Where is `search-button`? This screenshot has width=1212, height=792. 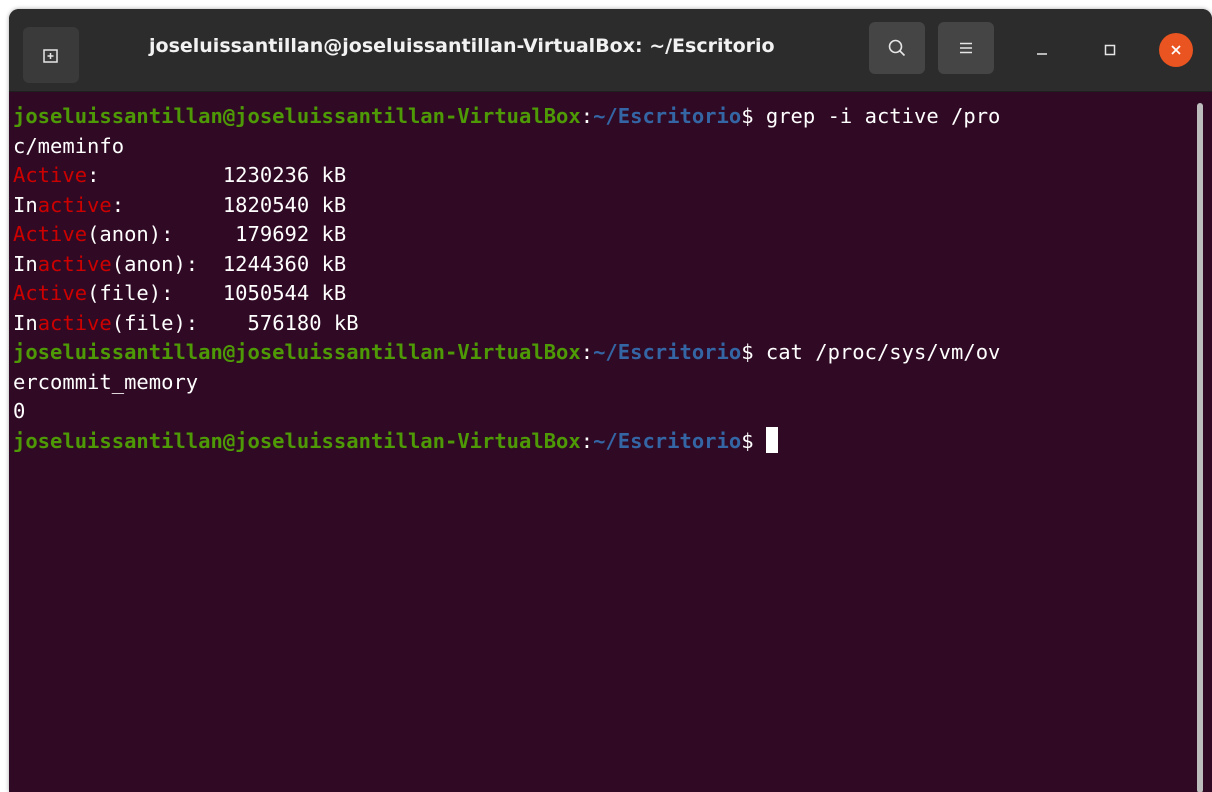 search-button is located at coordinates (897, 48).